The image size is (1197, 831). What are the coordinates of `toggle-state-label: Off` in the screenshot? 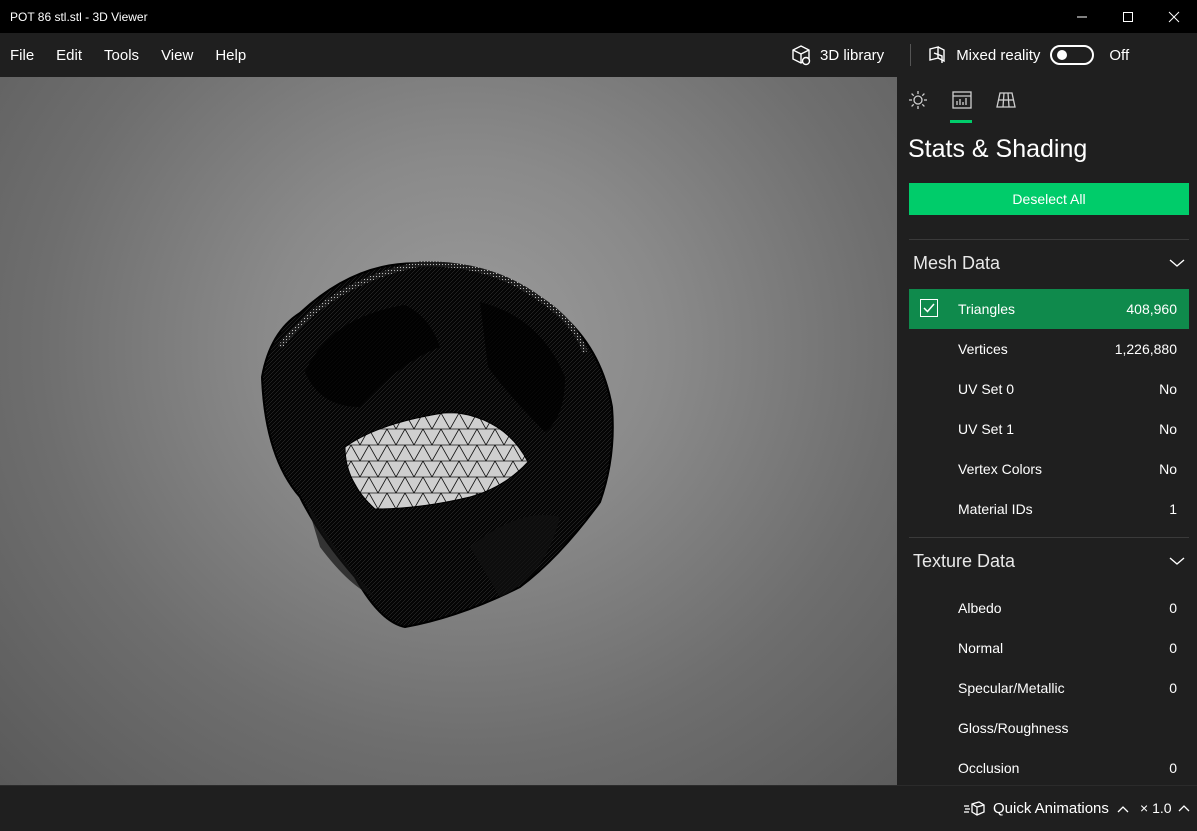 It's located at (1119, 55).